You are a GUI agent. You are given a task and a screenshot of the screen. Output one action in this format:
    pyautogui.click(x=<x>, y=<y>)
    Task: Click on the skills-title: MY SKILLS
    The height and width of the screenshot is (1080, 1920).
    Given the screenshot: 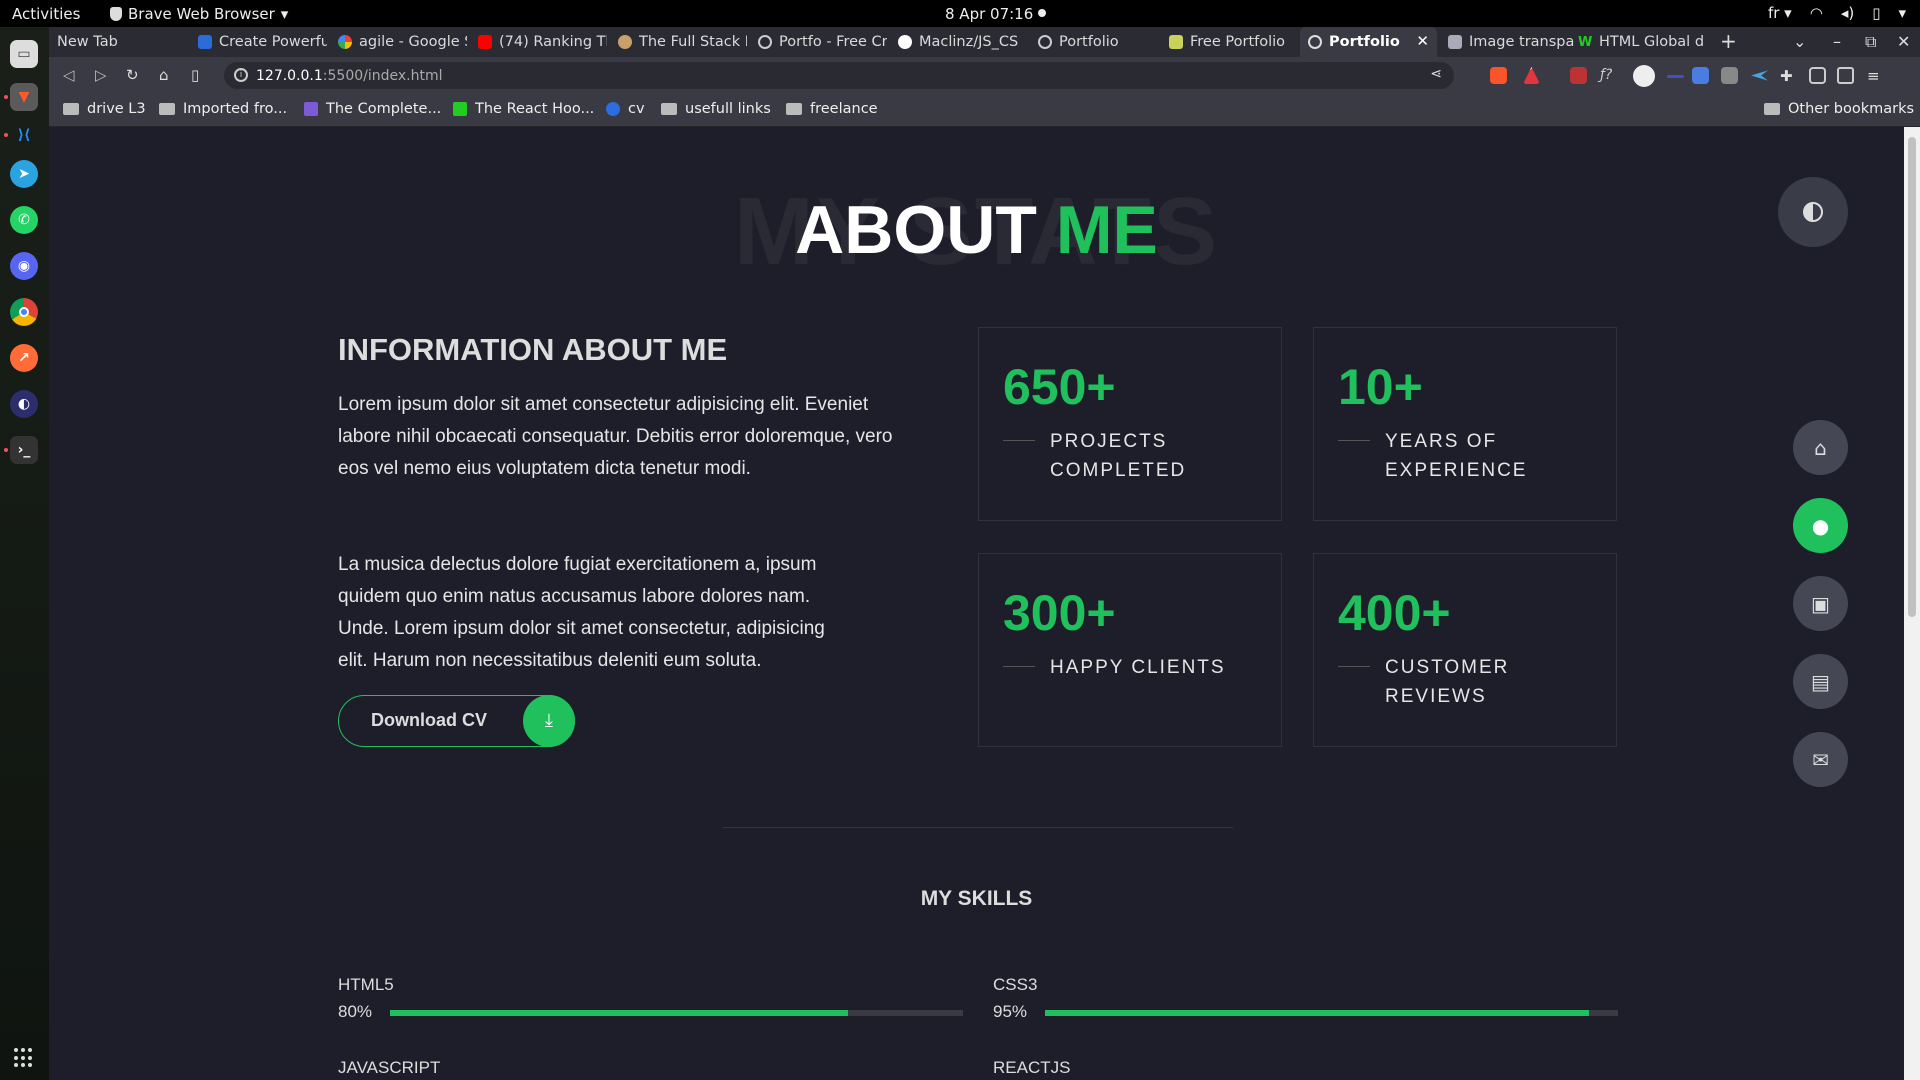 What is the action you would take?
    pyautogui.click(x=976, y=898)
    